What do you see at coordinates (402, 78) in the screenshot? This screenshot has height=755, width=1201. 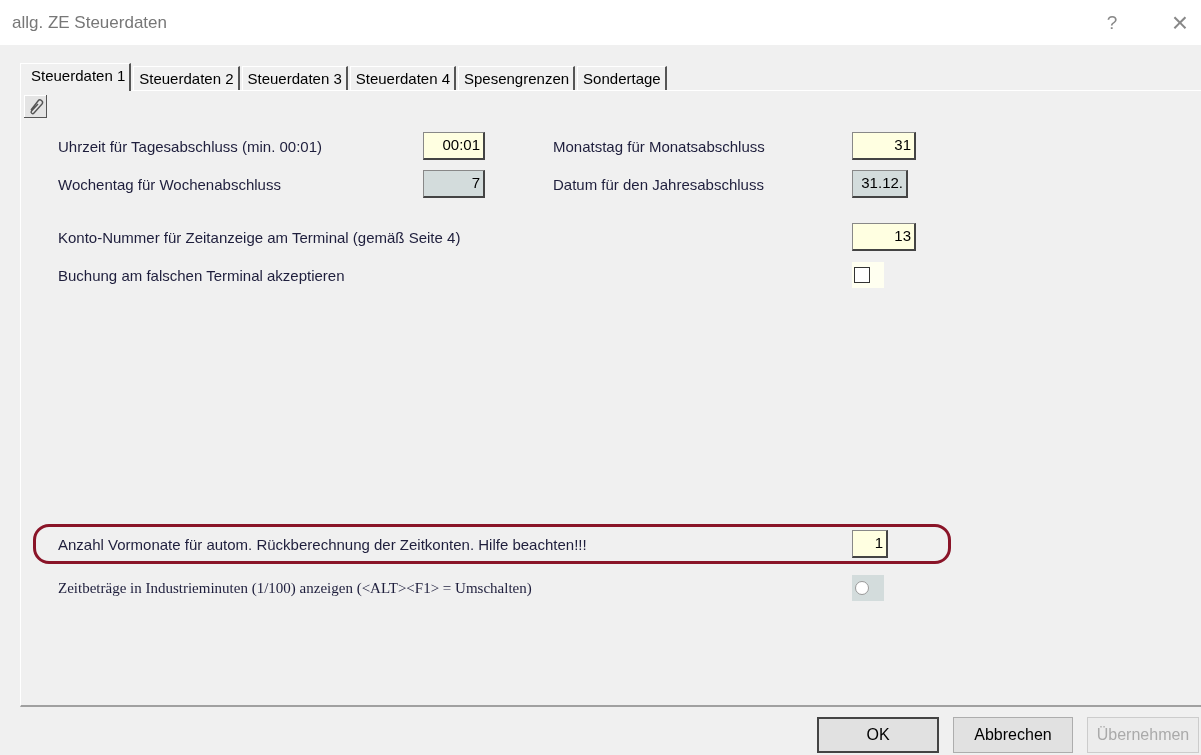 I see `tab: Steuerdaten 4` at bounding box center [402, 78].